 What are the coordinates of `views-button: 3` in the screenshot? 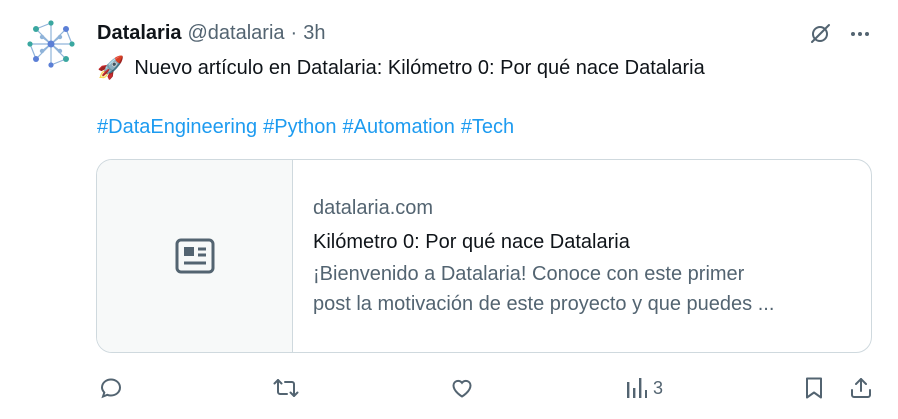 It's located at (644, 388).